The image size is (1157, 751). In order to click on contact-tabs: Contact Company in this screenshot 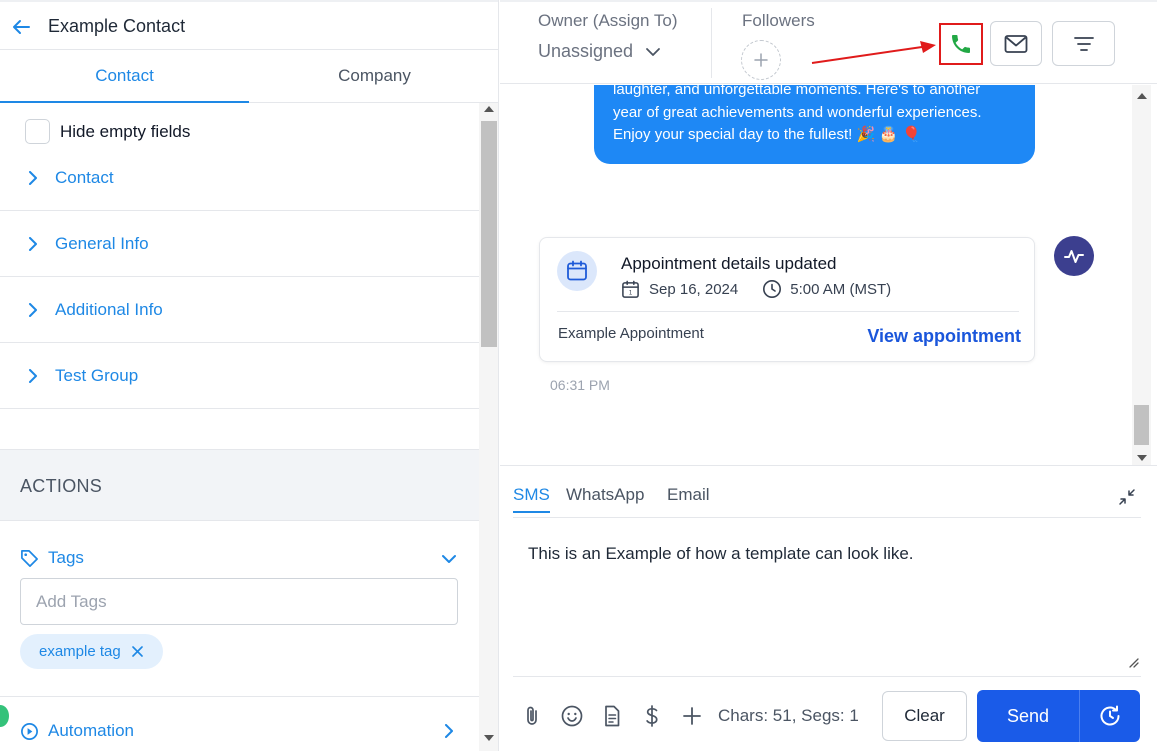, I will do `click(249, 77)`.